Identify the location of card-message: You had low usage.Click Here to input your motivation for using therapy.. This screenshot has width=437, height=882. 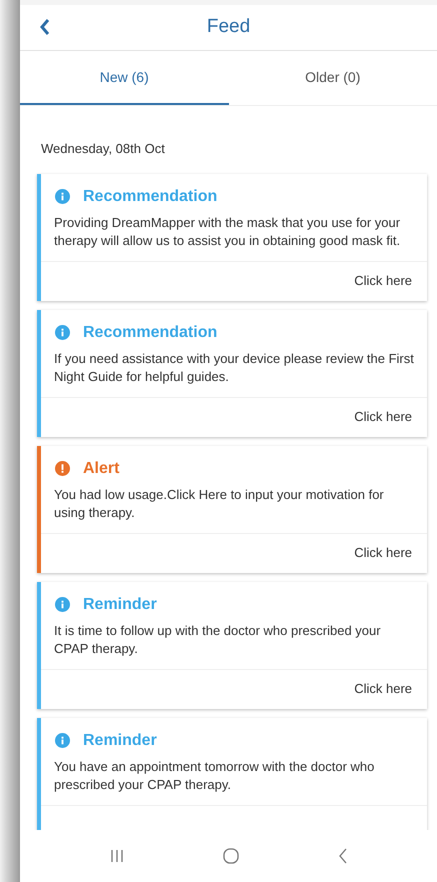
(219, 504).